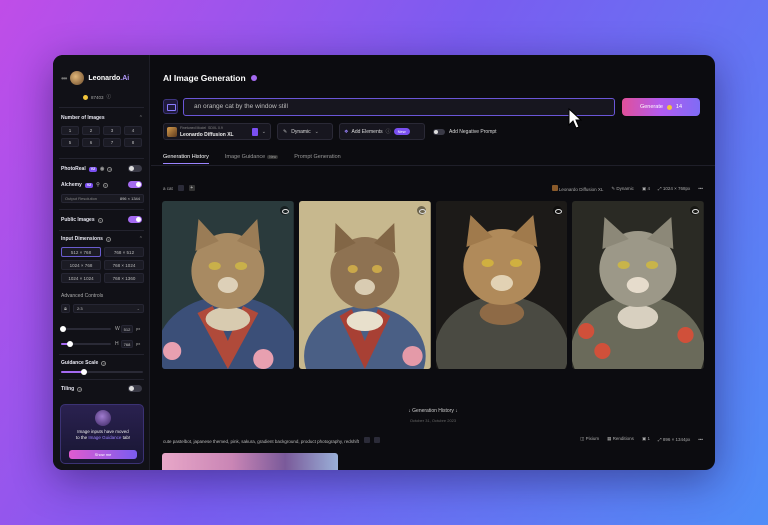  What do you see at coordinates (91, 142) in the screenshot?
I see `count-option-6: 6` at bounding box center [91, 142].